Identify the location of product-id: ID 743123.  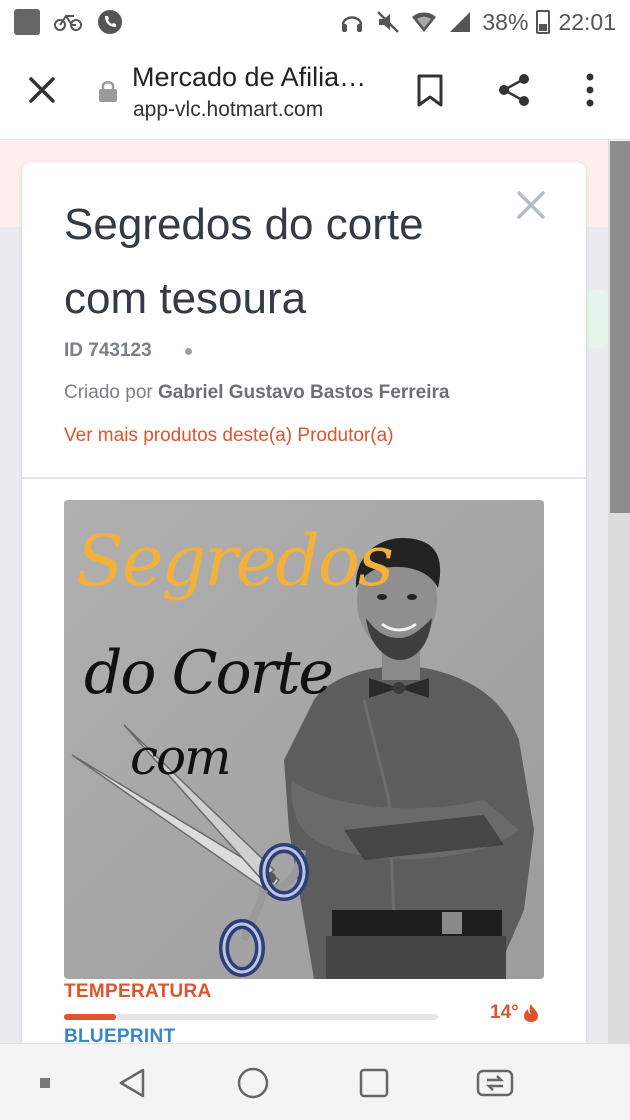
(108, 350).